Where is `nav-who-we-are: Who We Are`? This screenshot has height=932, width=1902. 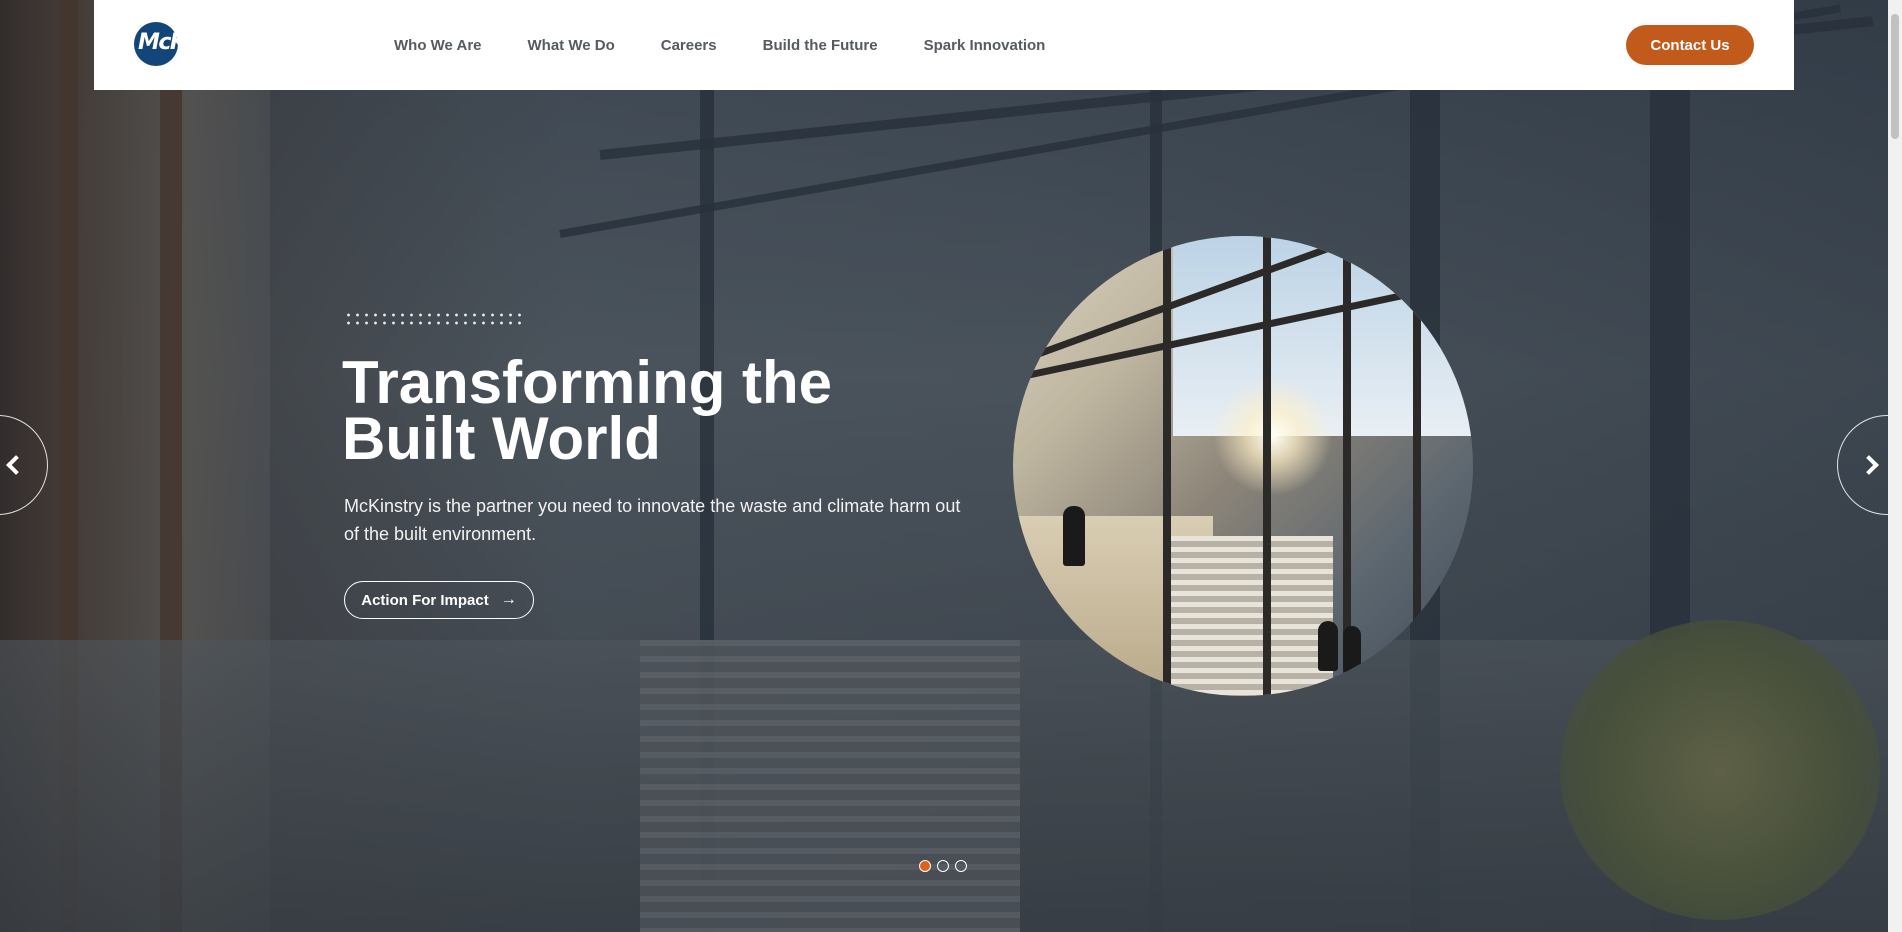 nav-who-we-are: Who We Are is located at coordinates (438, 45).